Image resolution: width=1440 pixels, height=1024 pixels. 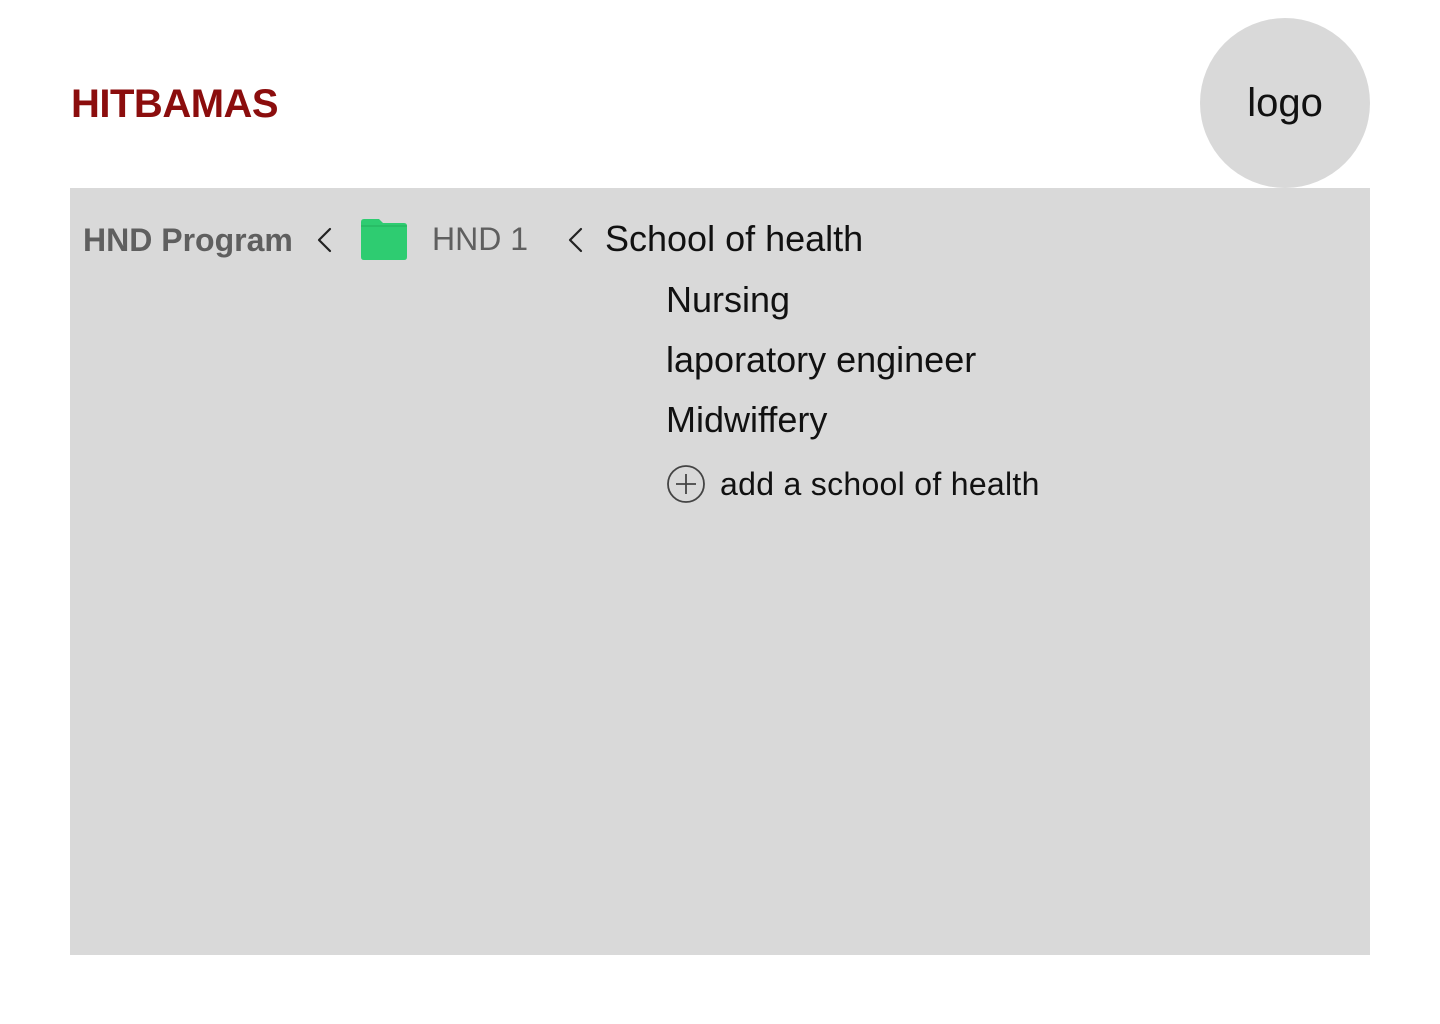 I want to click on add-school-button: add a school of health, so click(x=853, y=484).